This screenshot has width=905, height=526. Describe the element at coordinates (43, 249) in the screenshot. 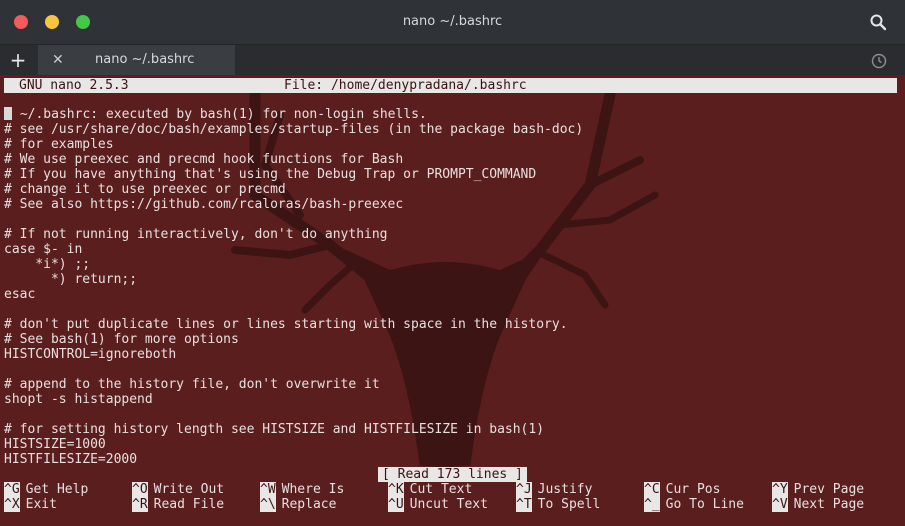

I see `buffer-line: case $- in` at that location.